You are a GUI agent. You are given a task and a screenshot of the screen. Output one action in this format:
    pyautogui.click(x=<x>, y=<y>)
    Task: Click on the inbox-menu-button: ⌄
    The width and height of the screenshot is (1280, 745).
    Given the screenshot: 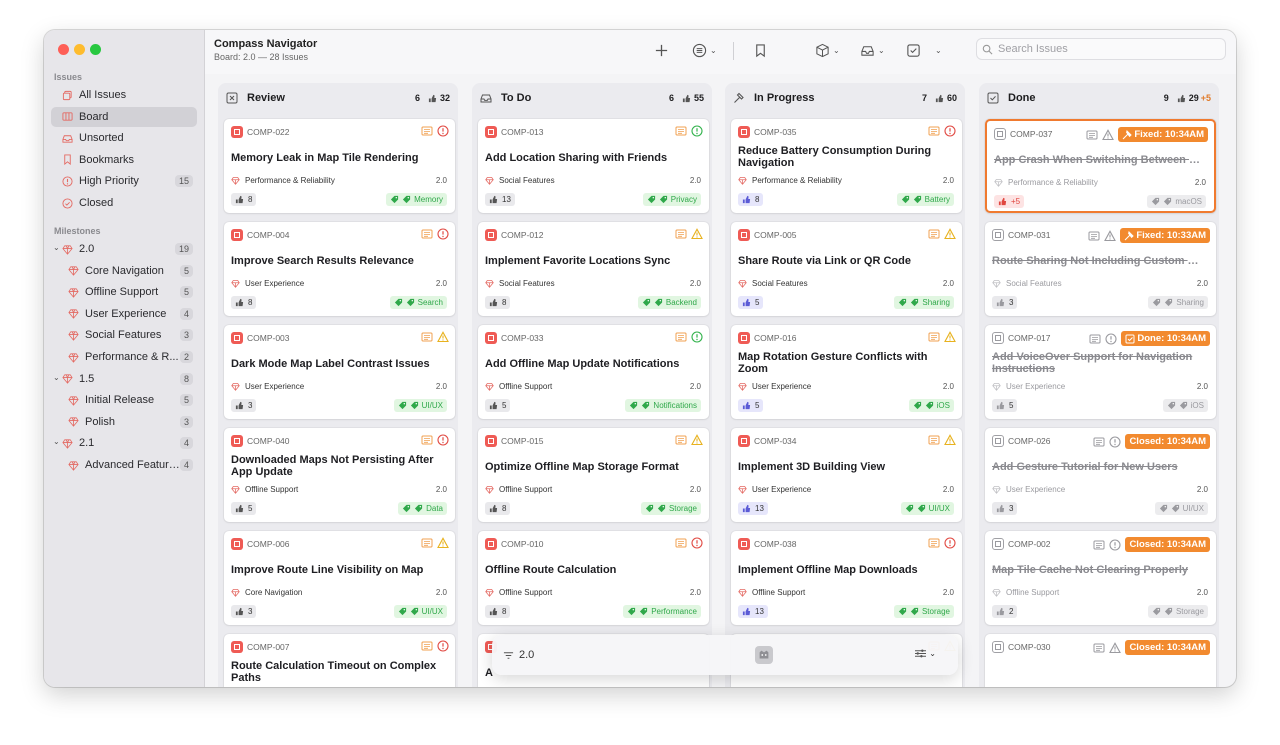 What is the action you would take?
    pyautogui.click(x=872, y=50)
    